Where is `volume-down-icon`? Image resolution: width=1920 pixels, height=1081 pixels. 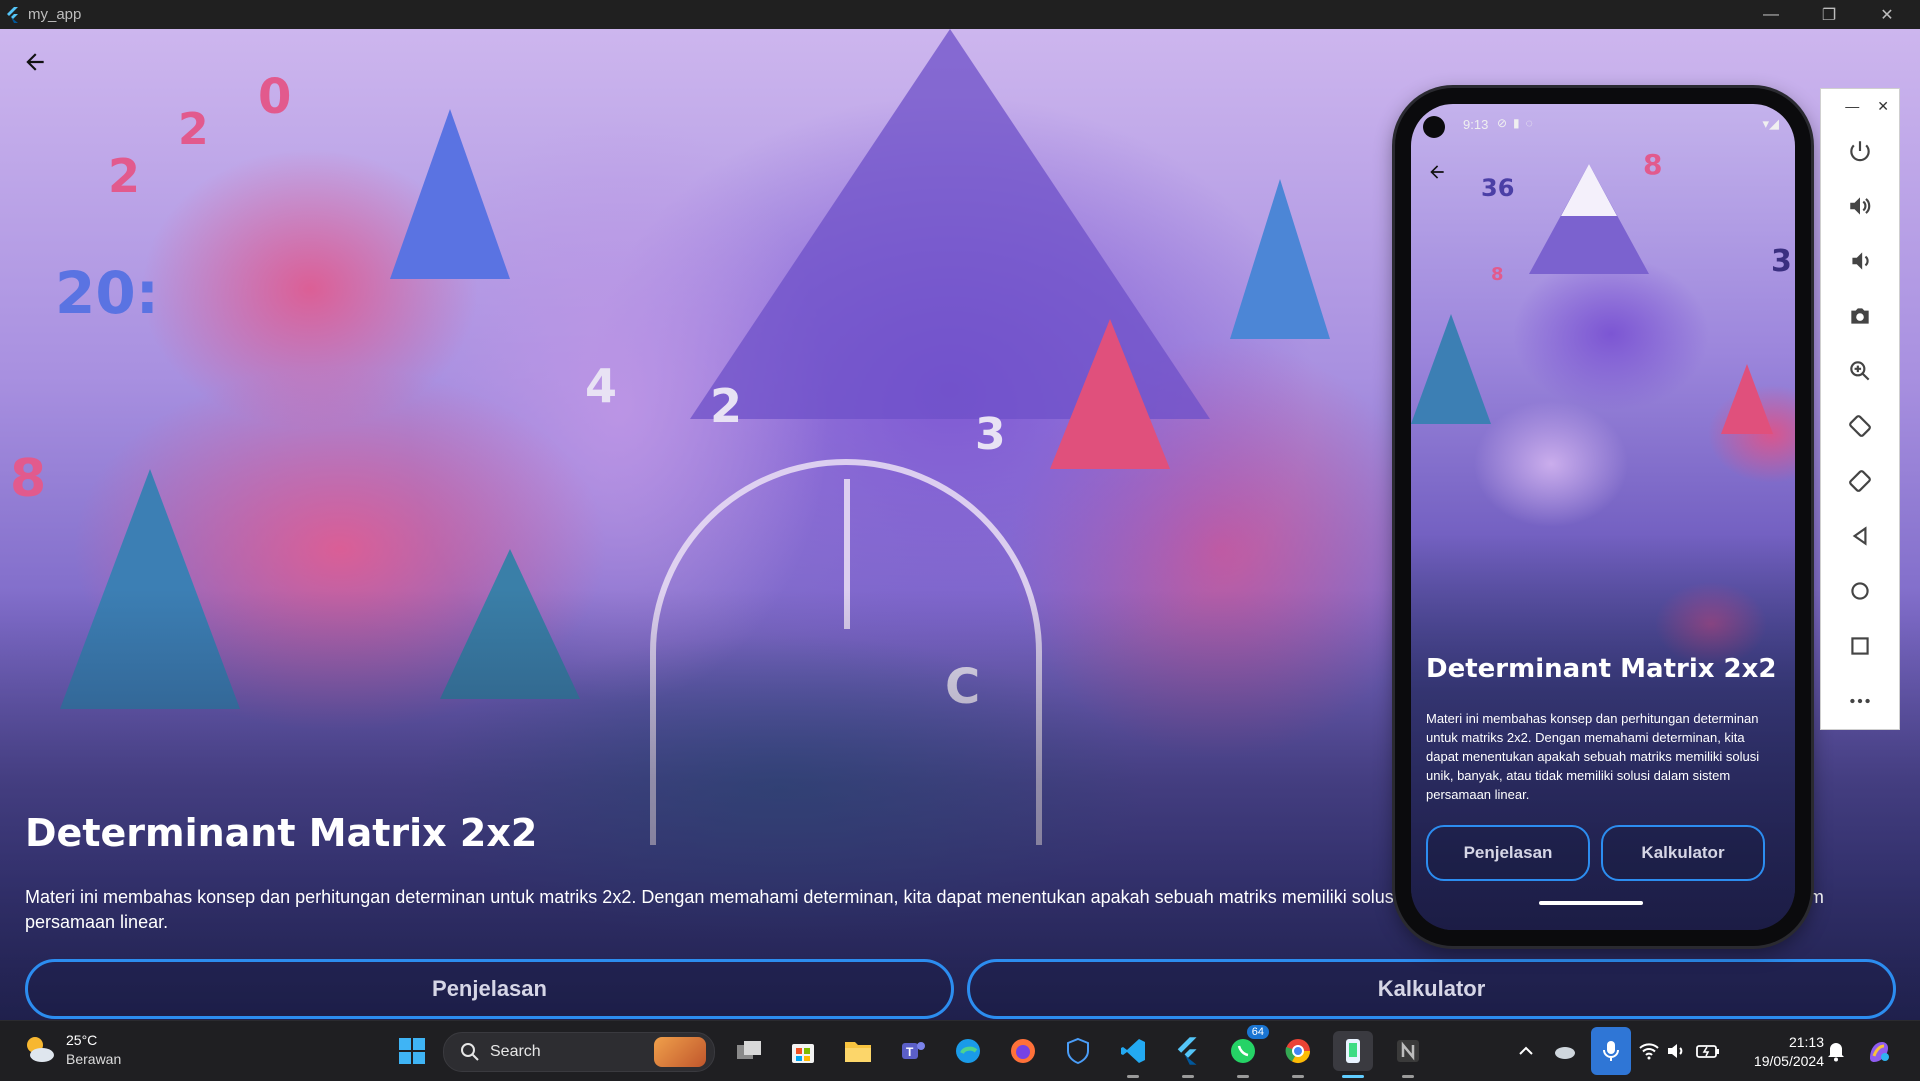
volume-down-icon is located at coordinates (1860, 260).